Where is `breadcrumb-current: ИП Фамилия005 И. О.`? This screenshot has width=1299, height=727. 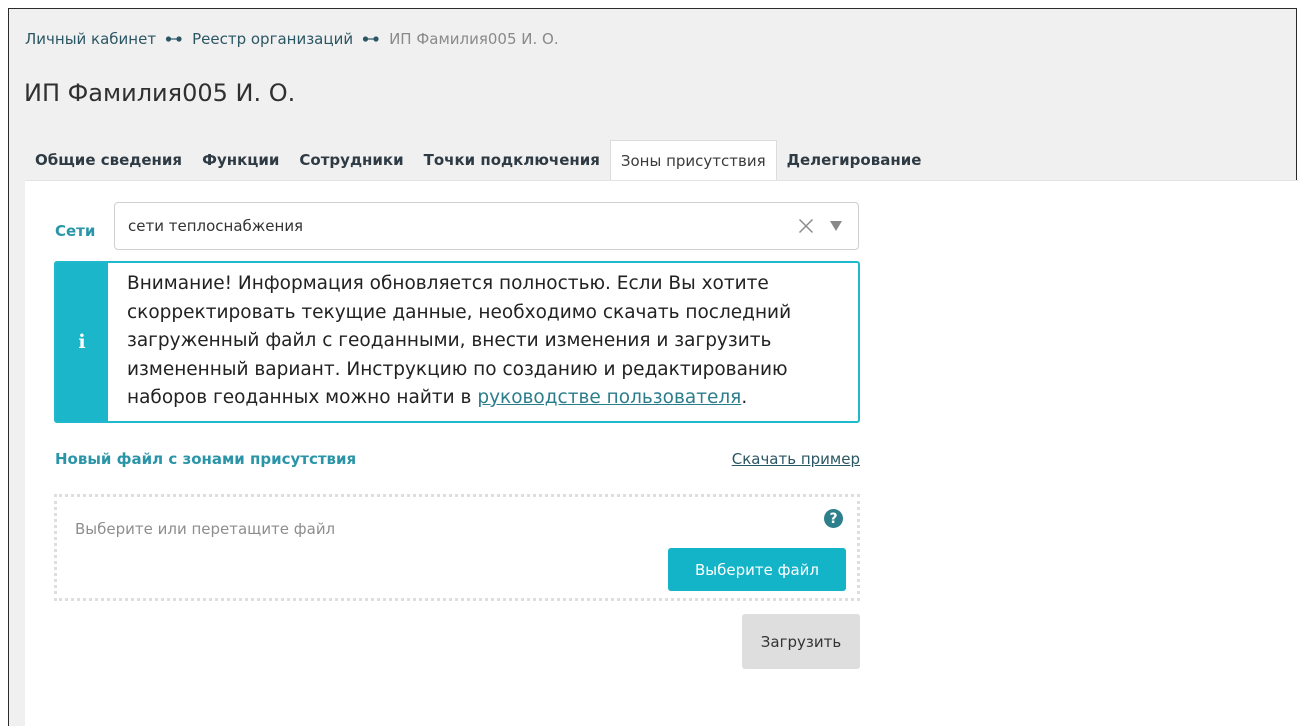 breadcrumb-current: ИП Фамилия005 И. О. is located at coordinates (474, 39).